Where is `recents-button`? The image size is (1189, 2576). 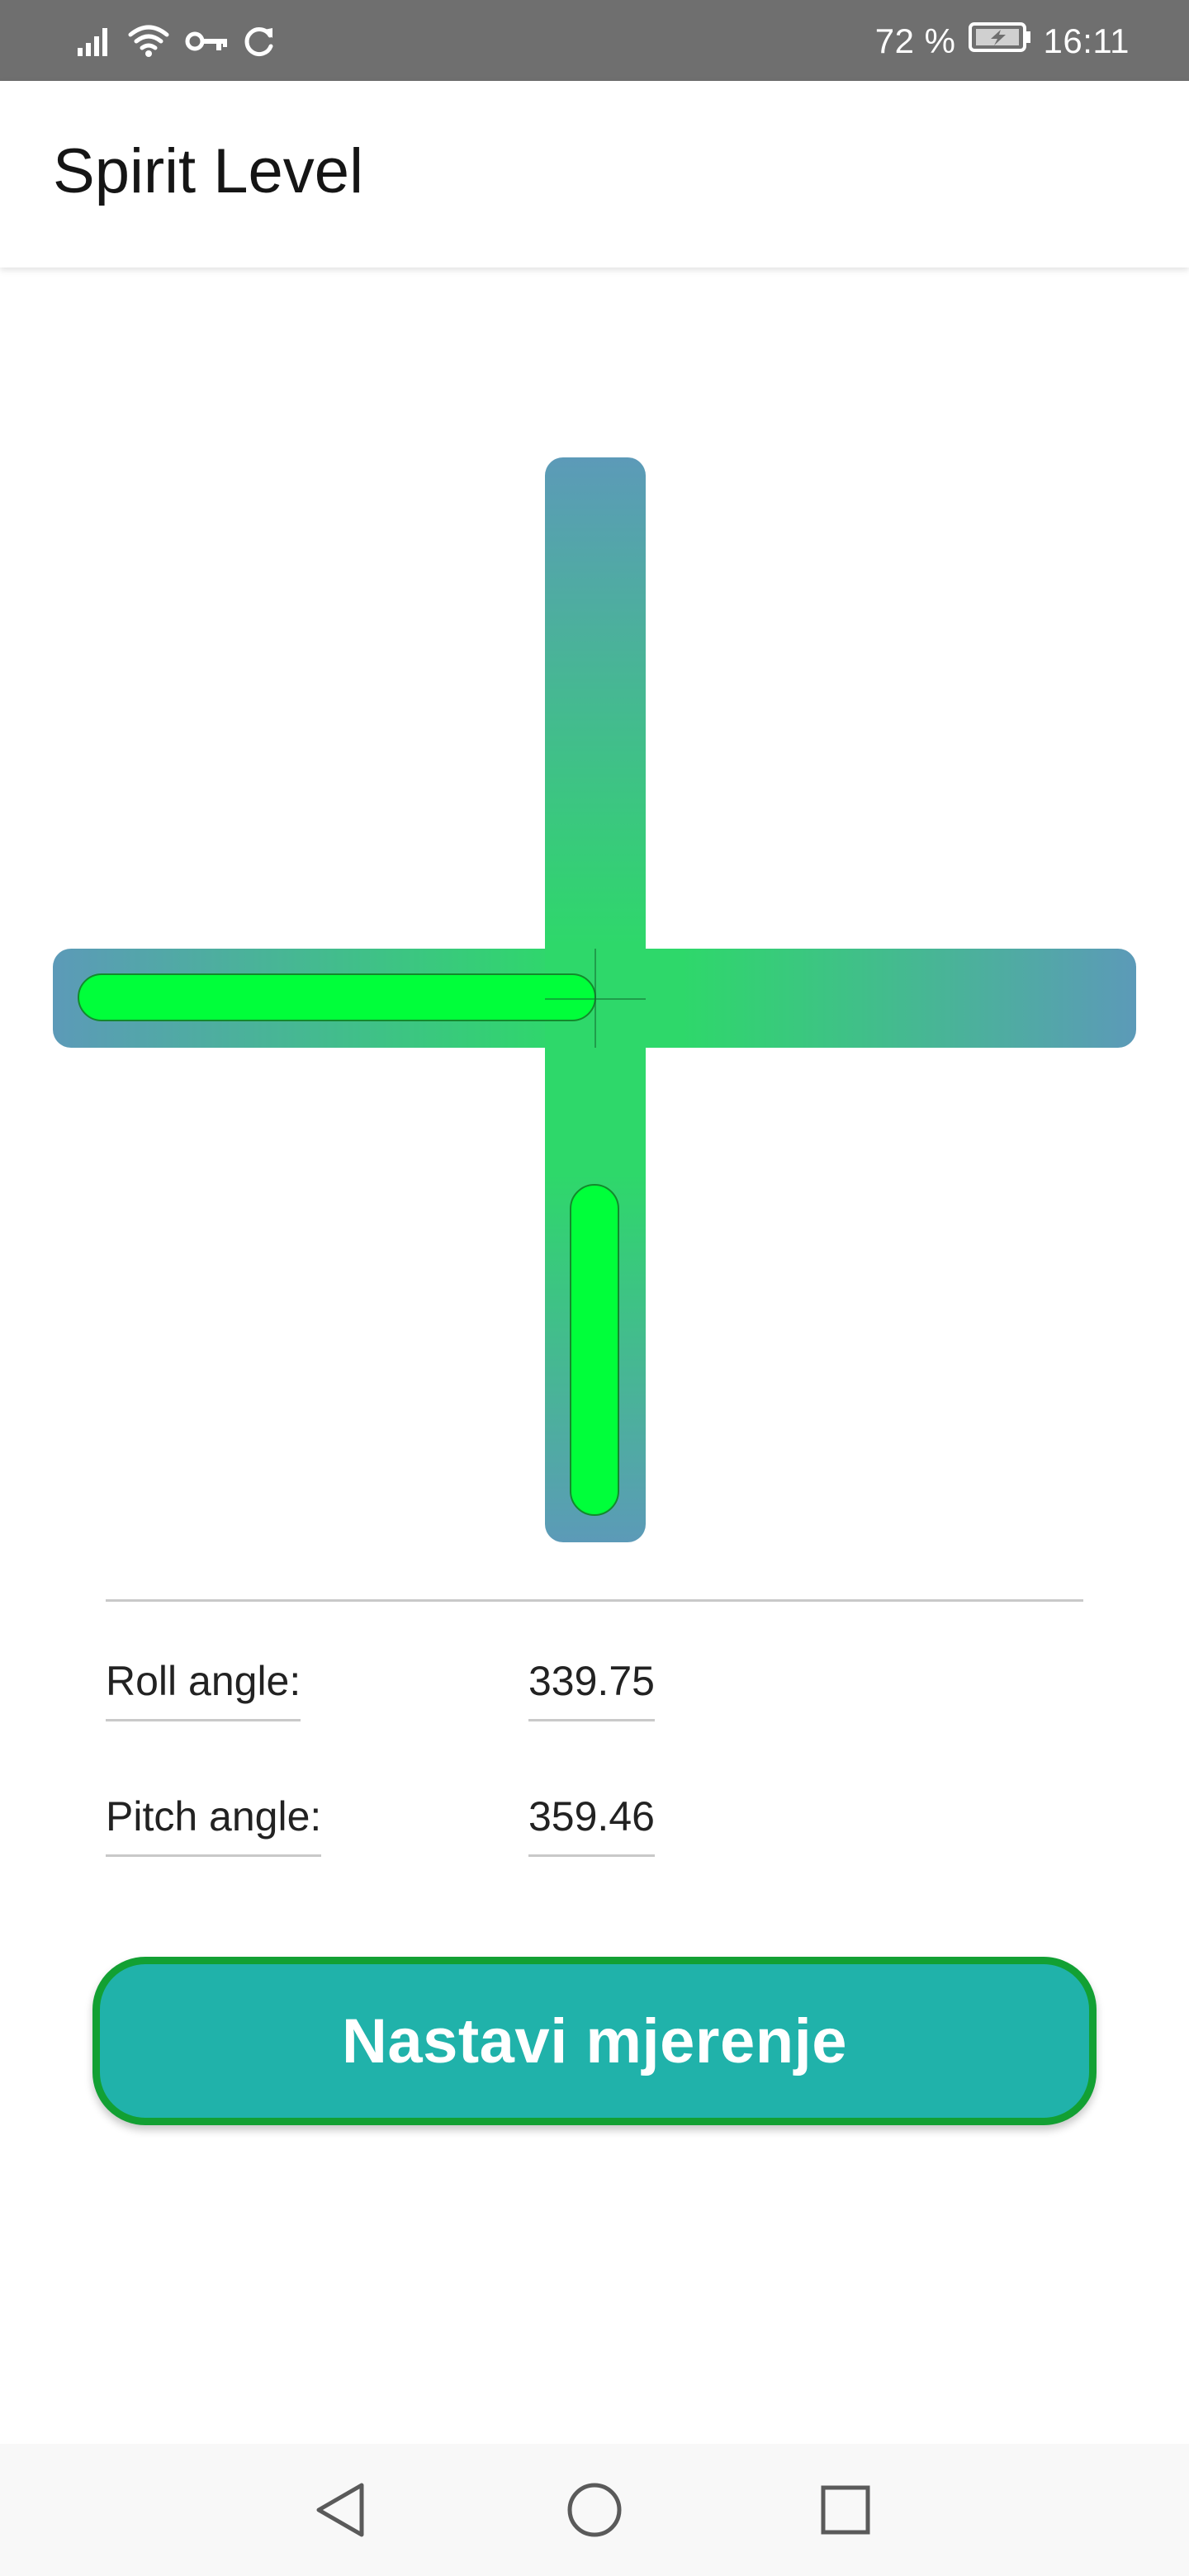
recents-button is located at coordinates (845, 2510).